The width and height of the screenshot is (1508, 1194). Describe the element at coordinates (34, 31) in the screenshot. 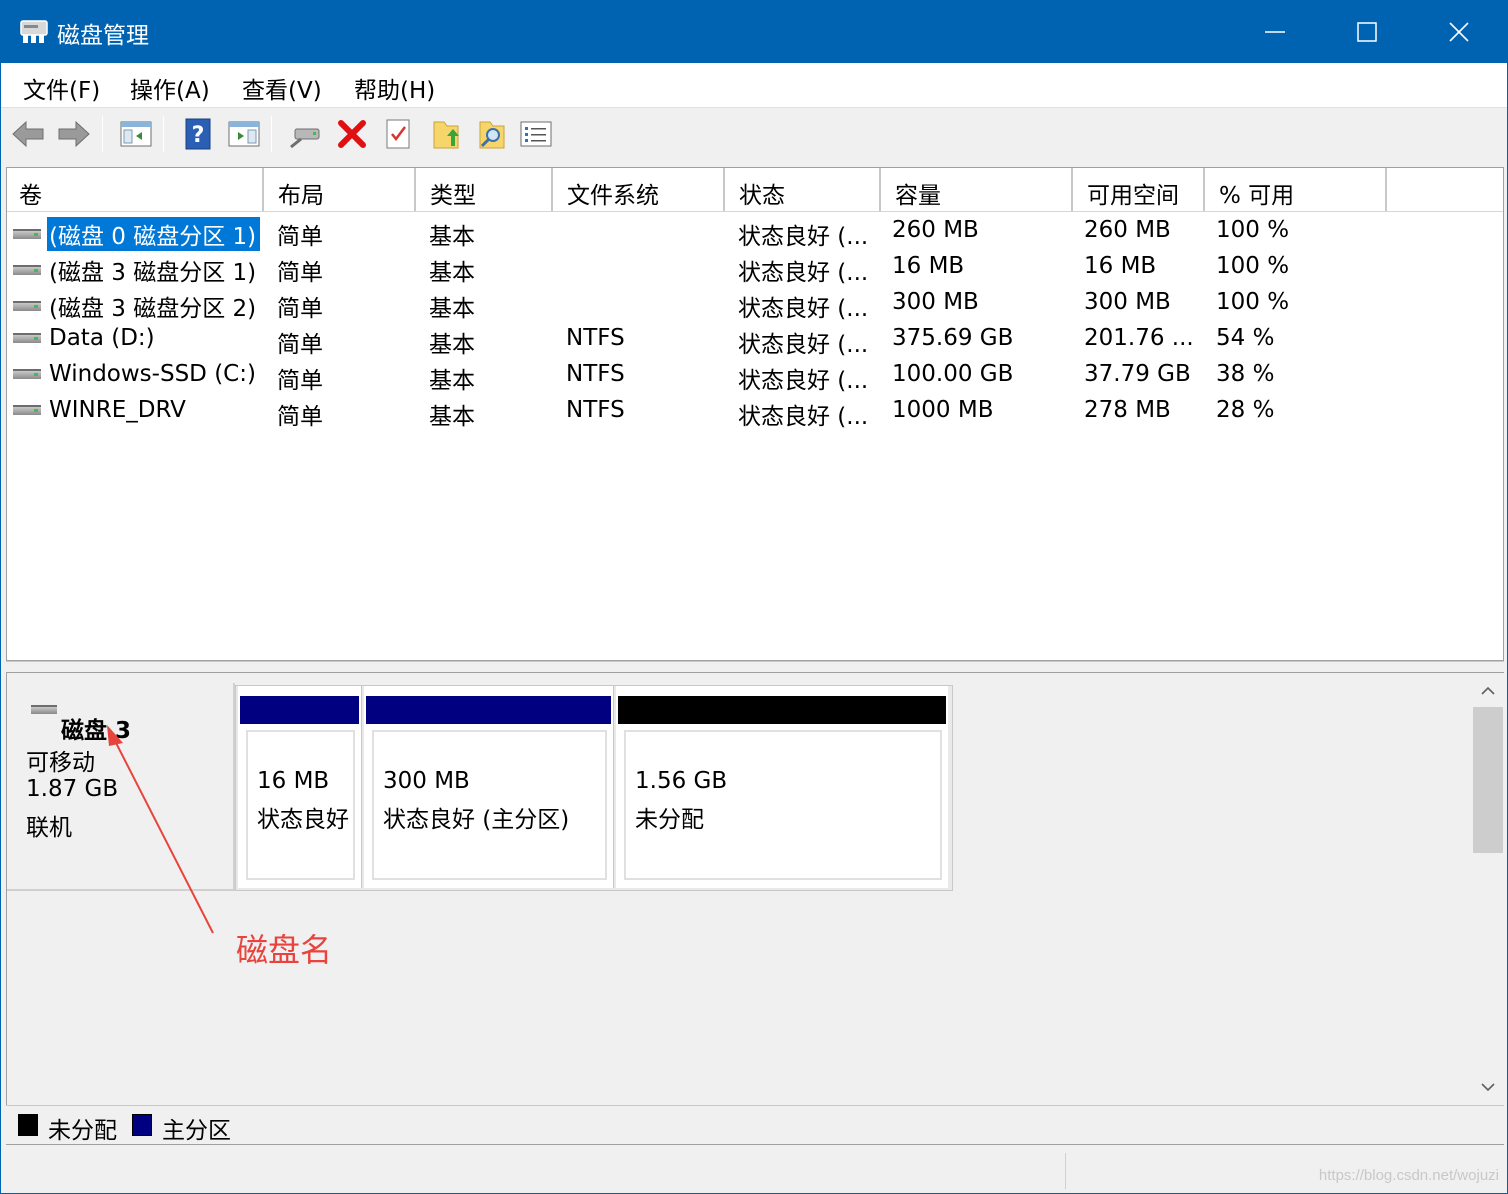

I see `disk-management-app-icon` at that location.